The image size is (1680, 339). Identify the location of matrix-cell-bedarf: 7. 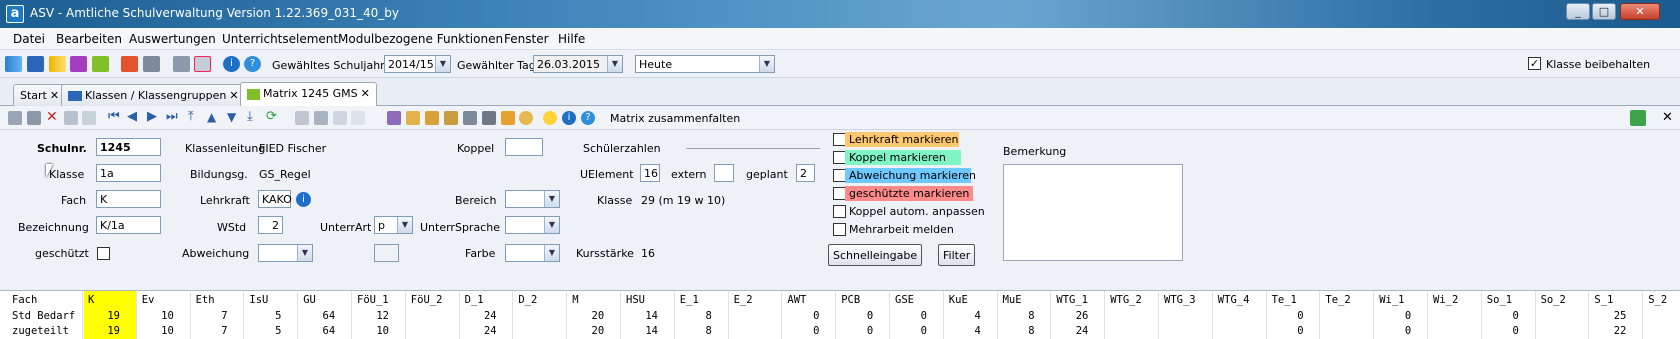
(209, 316).